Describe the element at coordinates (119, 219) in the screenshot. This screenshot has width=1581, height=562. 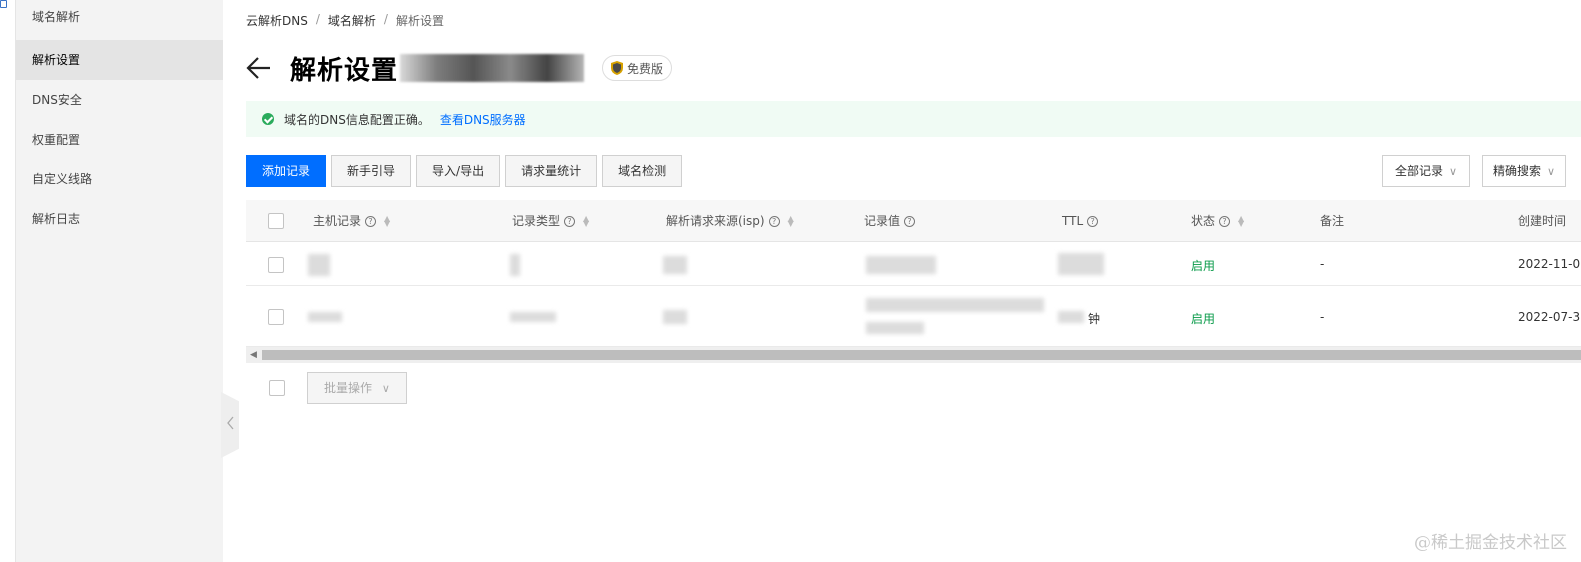
I see `sidebar-item-resolve-log: 解析日志` at that location.